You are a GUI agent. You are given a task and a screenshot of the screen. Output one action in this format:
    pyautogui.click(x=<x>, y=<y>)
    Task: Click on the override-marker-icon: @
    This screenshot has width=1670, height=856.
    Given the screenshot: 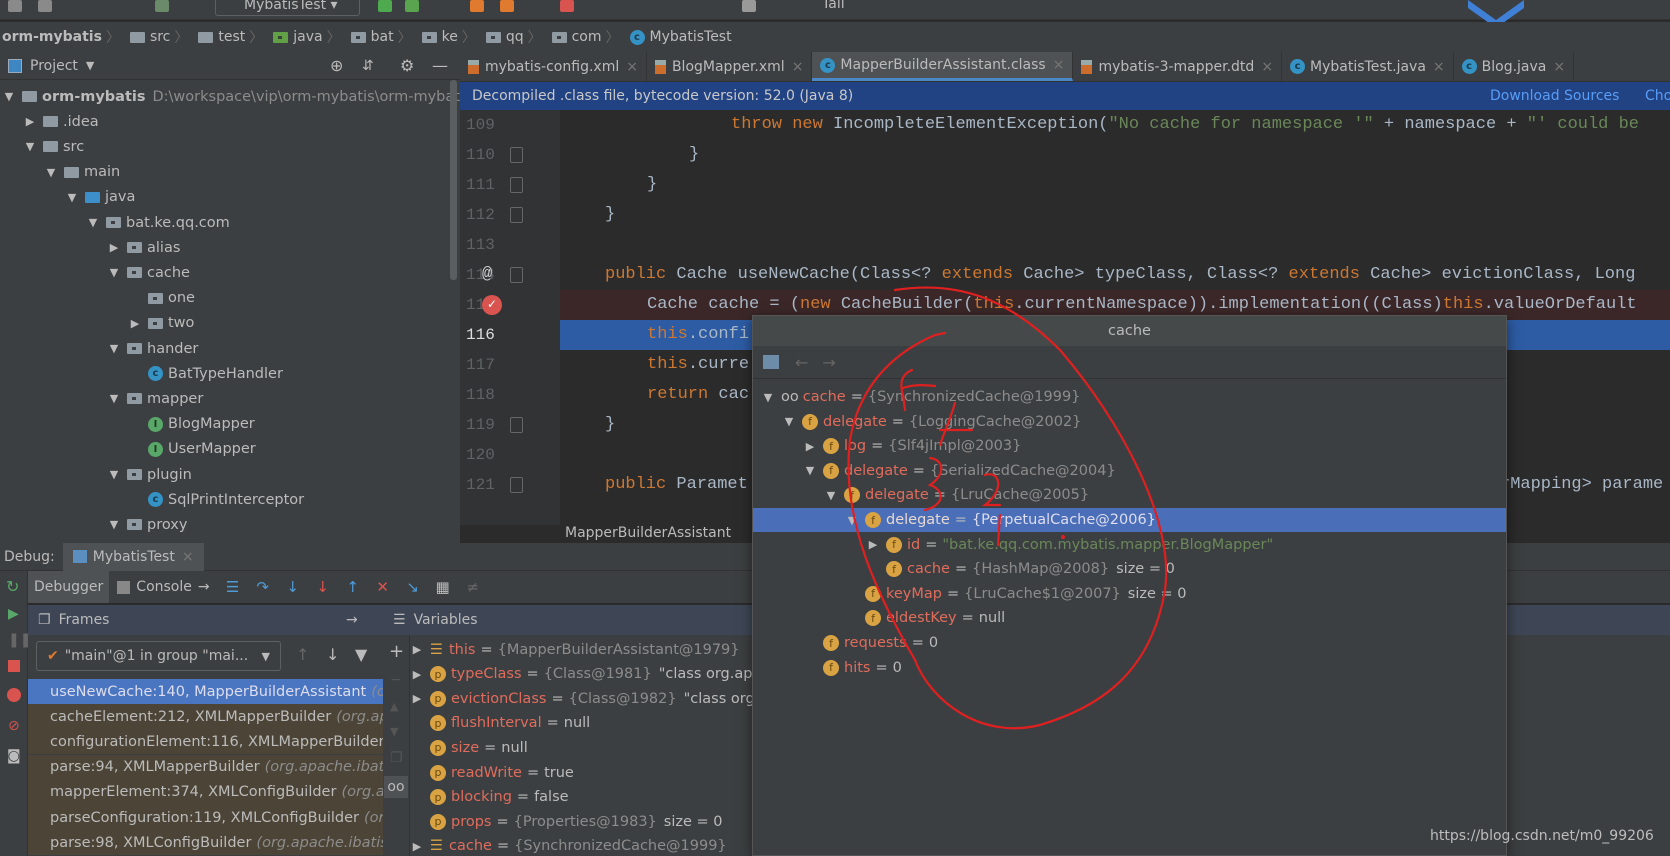 What is the action you would take?
    pyautogui.click(x=487, y=275)
    